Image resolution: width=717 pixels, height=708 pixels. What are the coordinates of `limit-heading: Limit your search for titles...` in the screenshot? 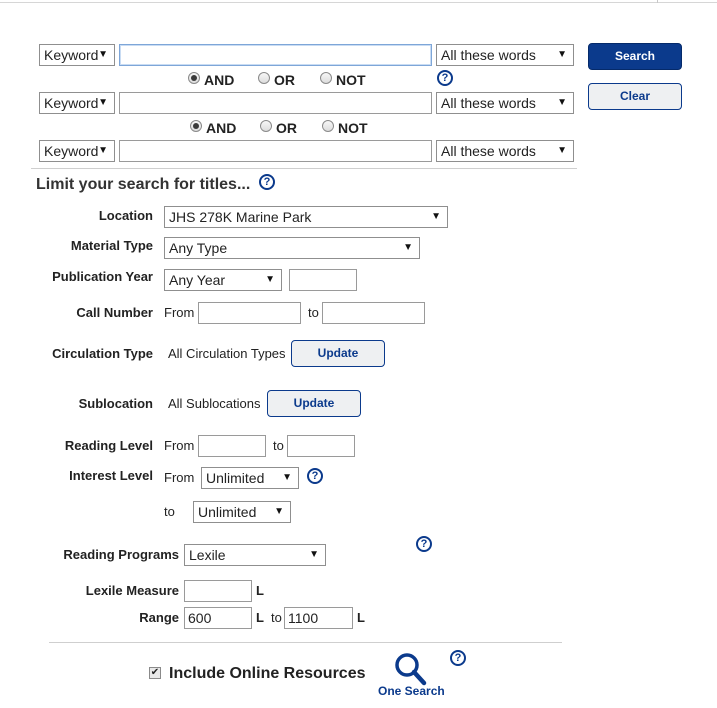 It's located at (143, 184).